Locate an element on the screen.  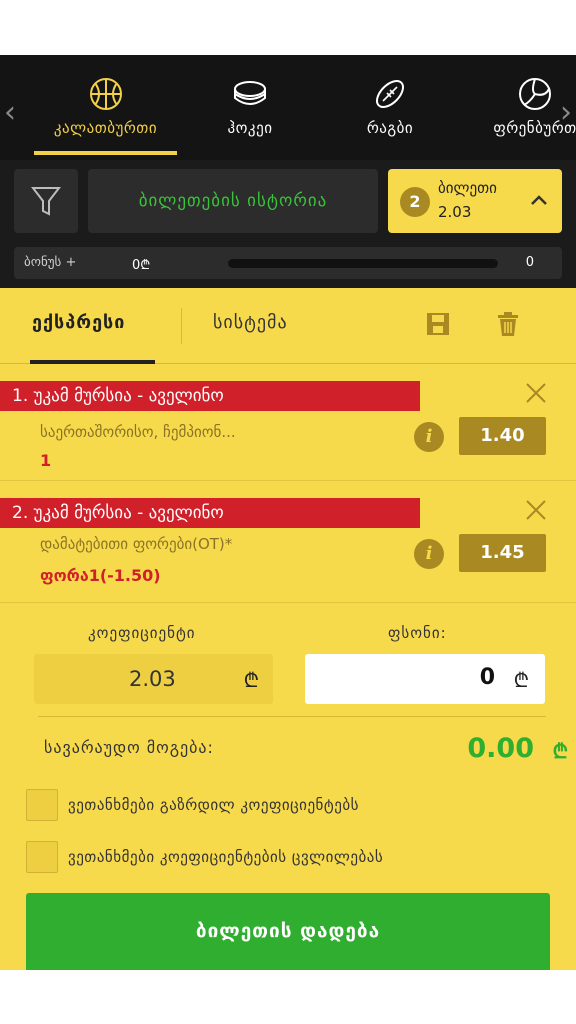
sport-tab-rugby: რაგბი is located at coordinates (390, 107).